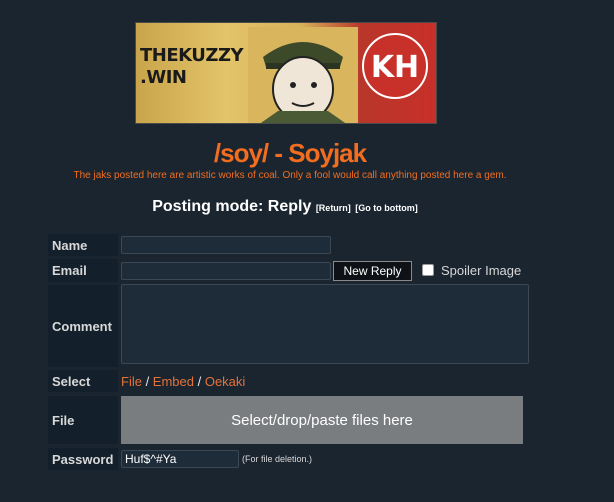 This screenshot has width=614, height=502. What do you see at coordinates (83, 326) in the screenshot?
I see `comment-label: Comment` at bounding box center [83, 326].